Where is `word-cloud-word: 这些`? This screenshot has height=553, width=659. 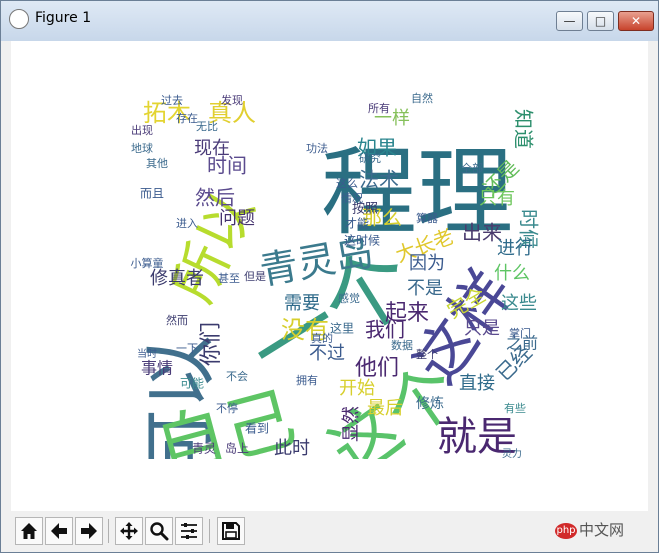
word-cloud-word: 这些 is located at coordinates (519, 303).